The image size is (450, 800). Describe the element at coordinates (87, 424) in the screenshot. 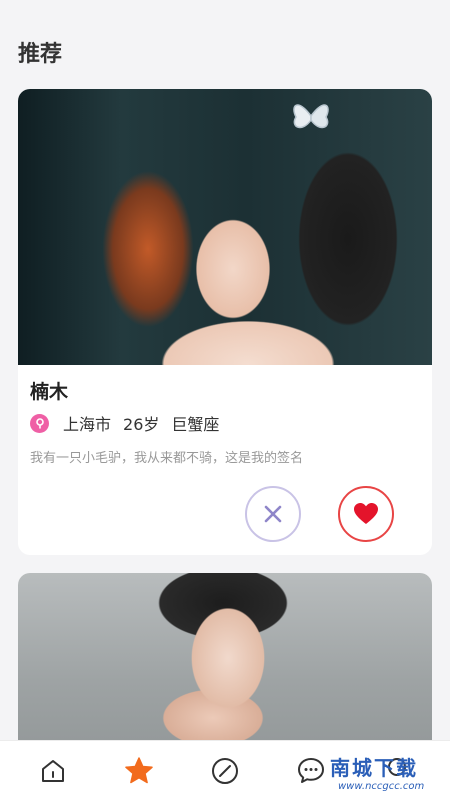

I see `profile-city: 上海市` at that location.